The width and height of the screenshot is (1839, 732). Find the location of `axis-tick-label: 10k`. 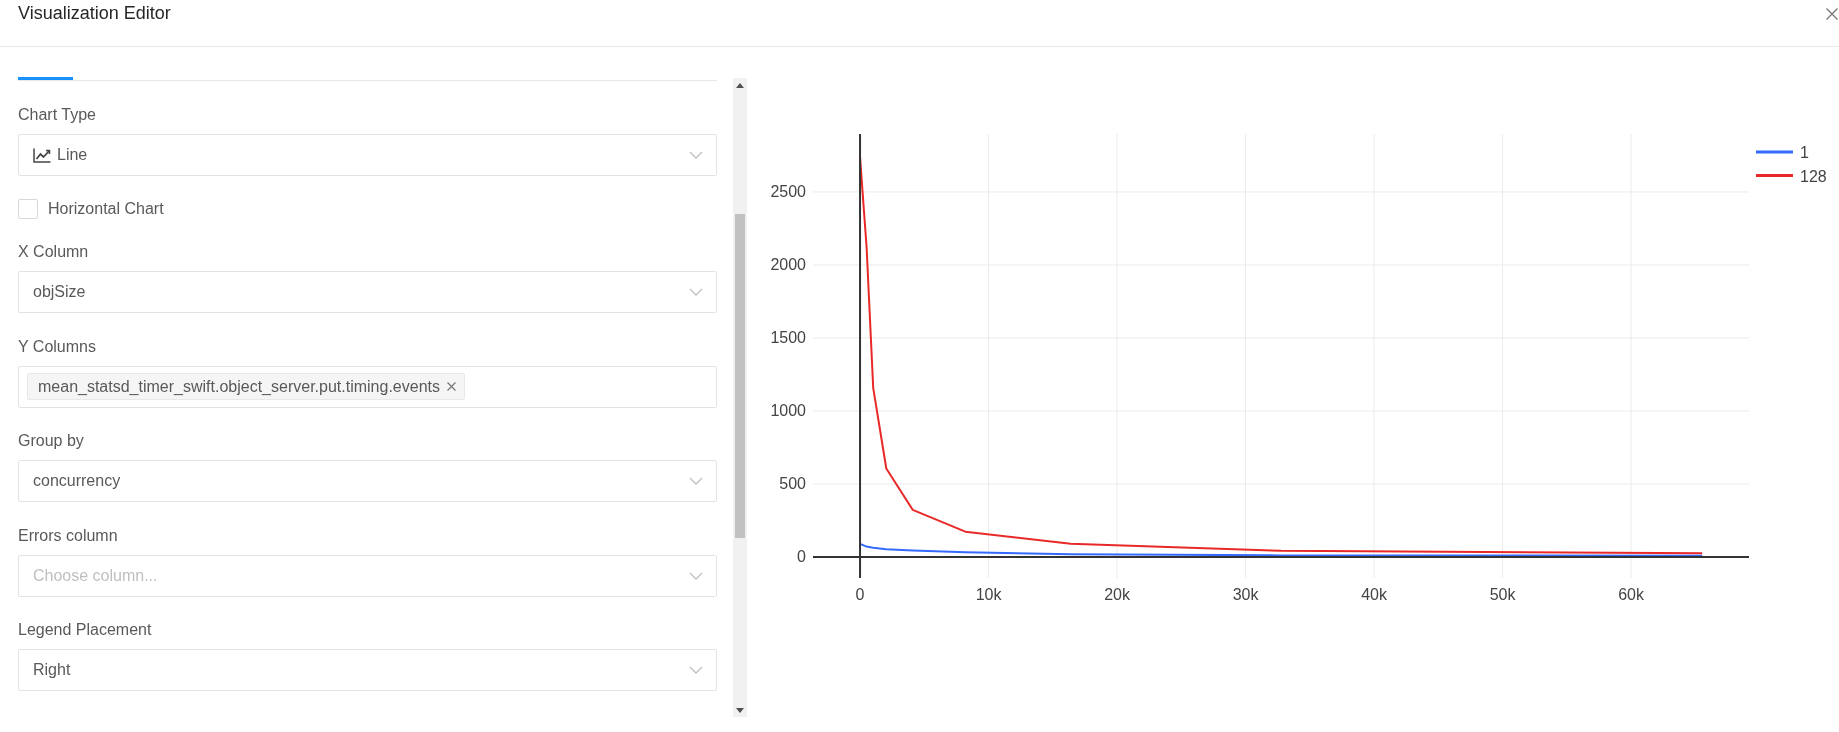

axis-tick-label: 10k is located at coordinates (988, 594).